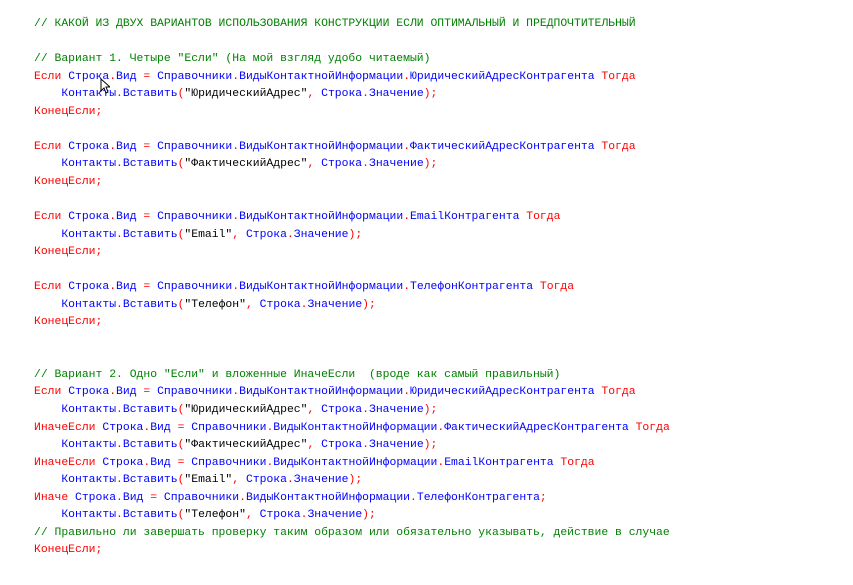 The image size is (853, 585). Describe the element at coordinates (465, 217) in the screenshot. I see `code-token-identifier: EmailКонтрагента` at that location.